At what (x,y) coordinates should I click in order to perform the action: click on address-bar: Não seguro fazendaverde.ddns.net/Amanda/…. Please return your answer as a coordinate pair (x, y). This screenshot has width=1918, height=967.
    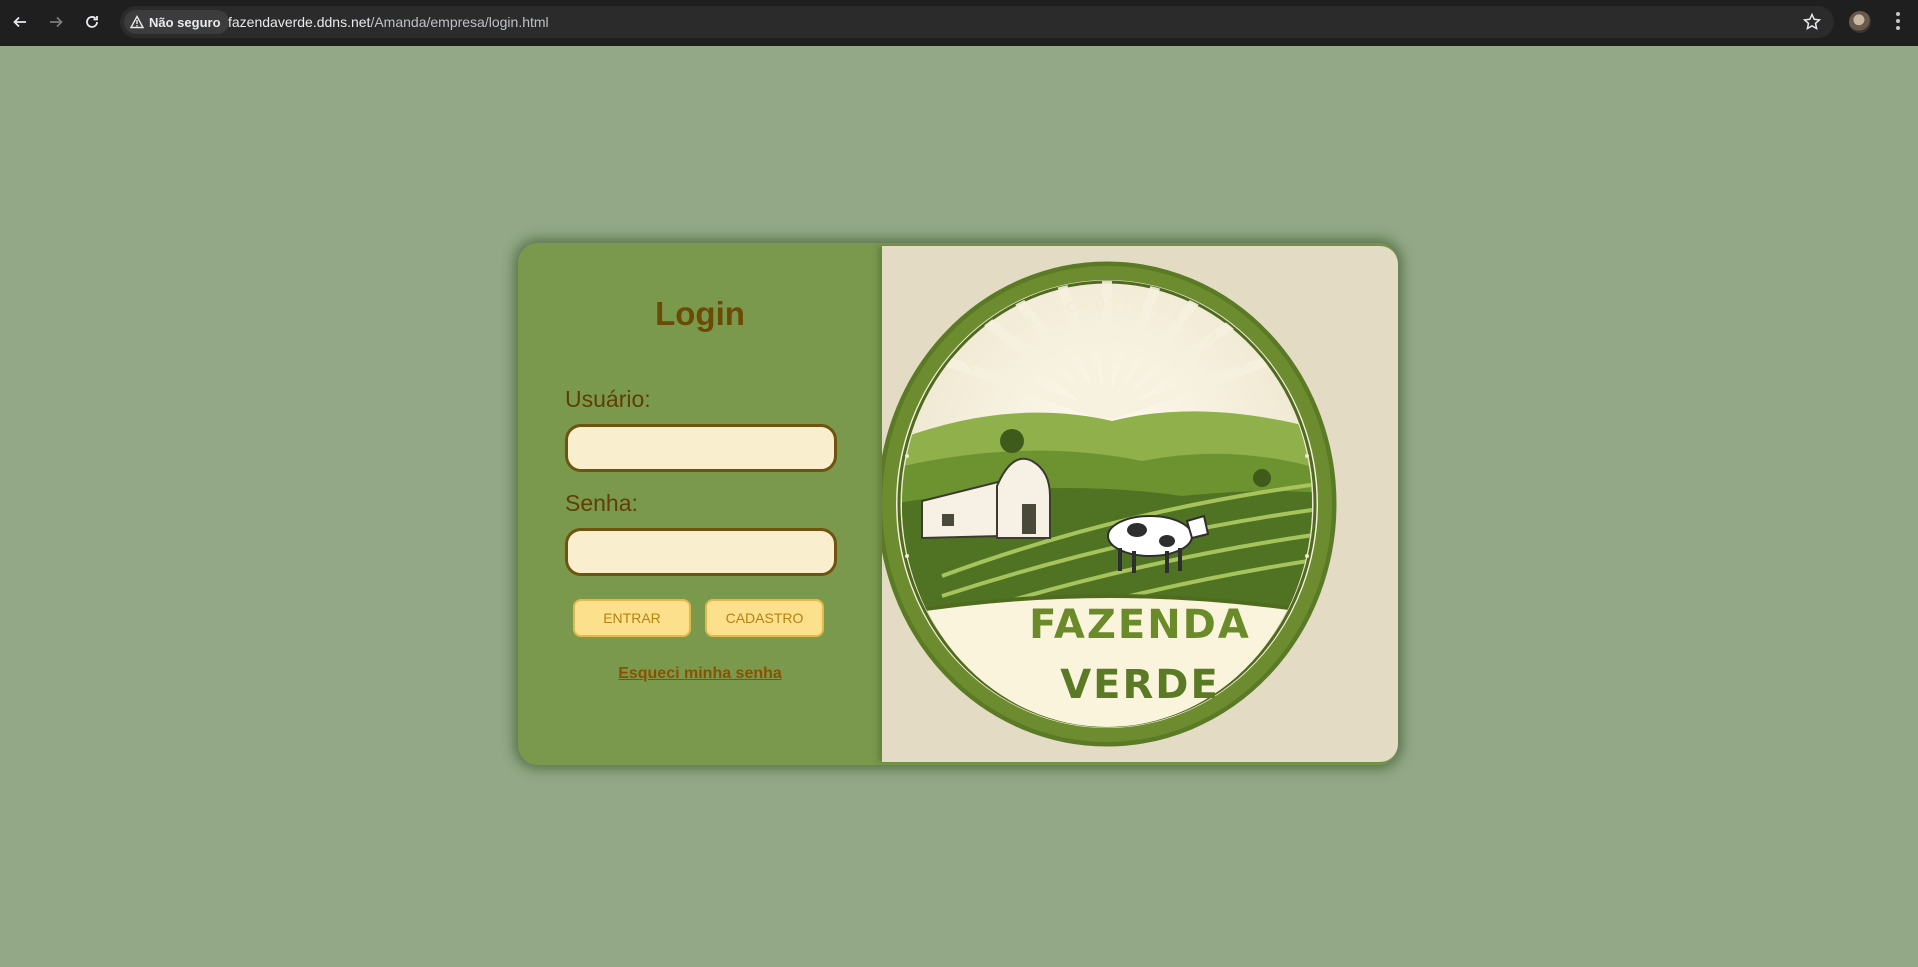
    Looking at the image, I should click on (977, 22).